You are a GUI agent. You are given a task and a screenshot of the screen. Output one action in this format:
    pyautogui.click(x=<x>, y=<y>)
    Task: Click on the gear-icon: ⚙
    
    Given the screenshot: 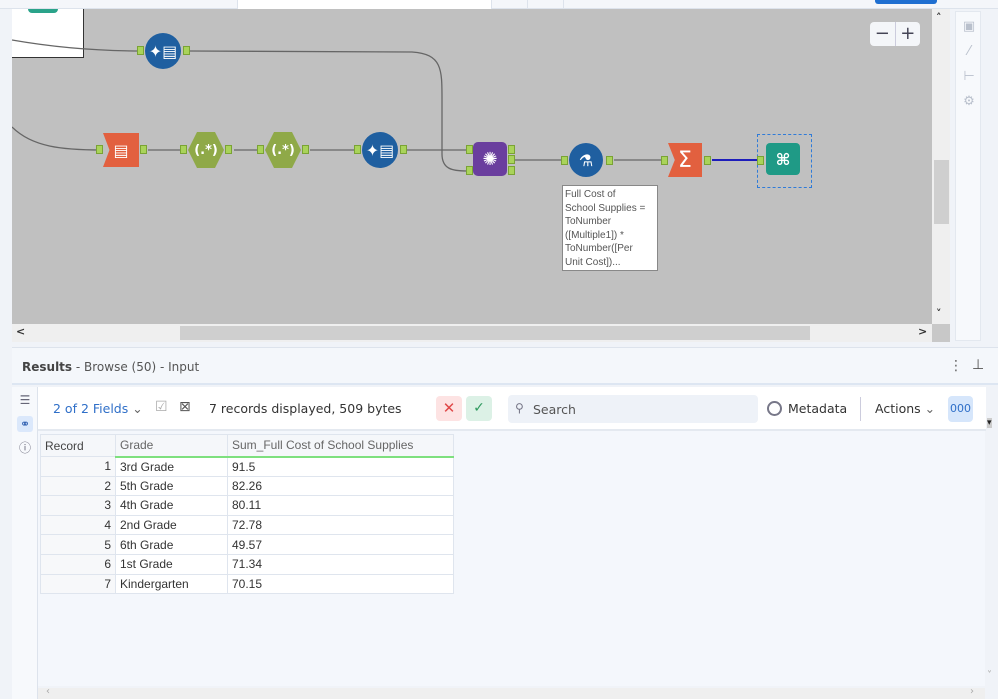 What is the action you would take?
    pyautogui.click(x=969, y=102)
    